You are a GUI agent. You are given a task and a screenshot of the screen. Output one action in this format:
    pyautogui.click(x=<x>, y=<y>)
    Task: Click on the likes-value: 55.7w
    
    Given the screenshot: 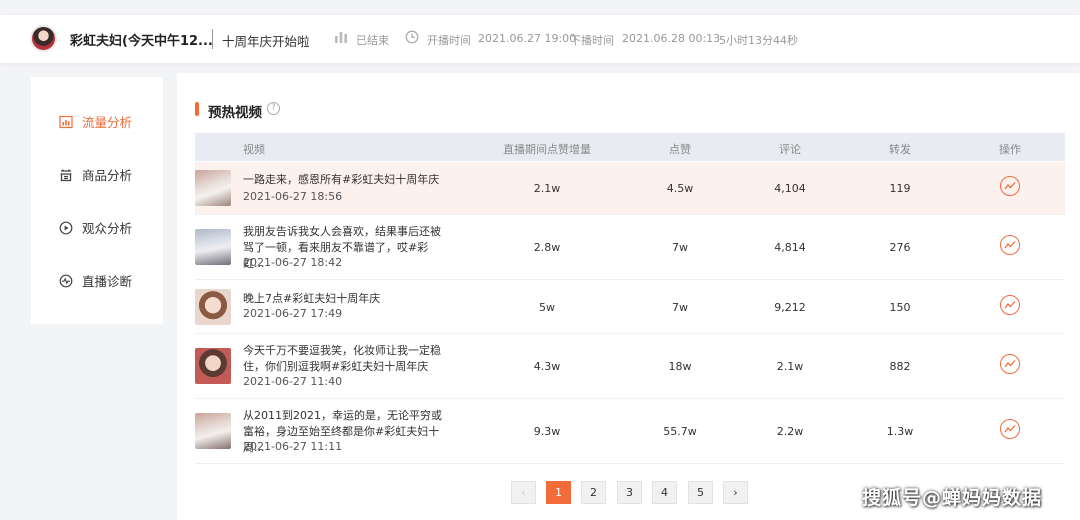 What is the action you would take?
    pyautogui.click(x=680, y=431)
    